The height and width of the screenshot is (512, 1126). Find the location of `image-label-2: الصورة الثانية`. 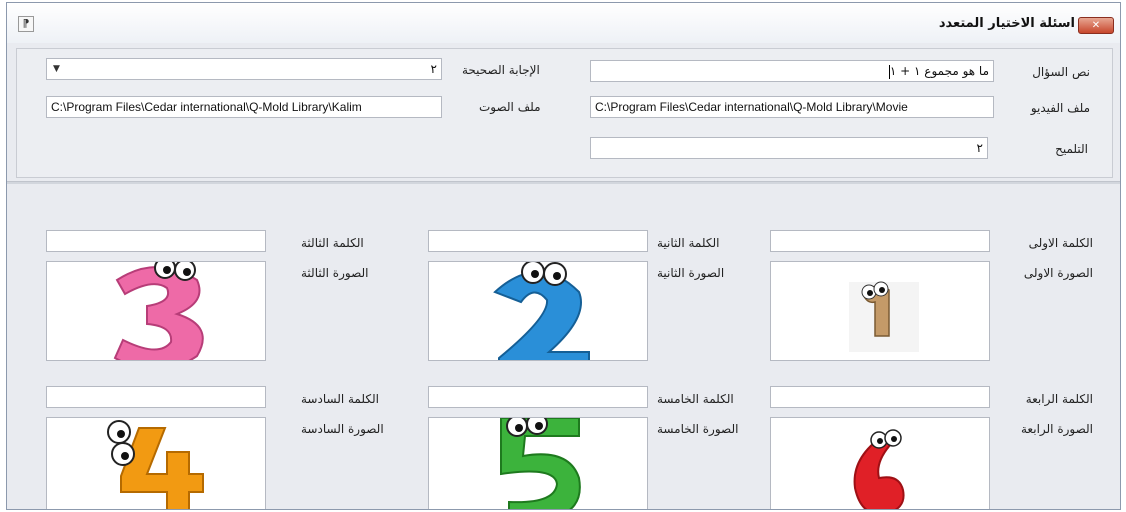

image-label-2: الصورة الثانية is located at coordinates (691, 273).